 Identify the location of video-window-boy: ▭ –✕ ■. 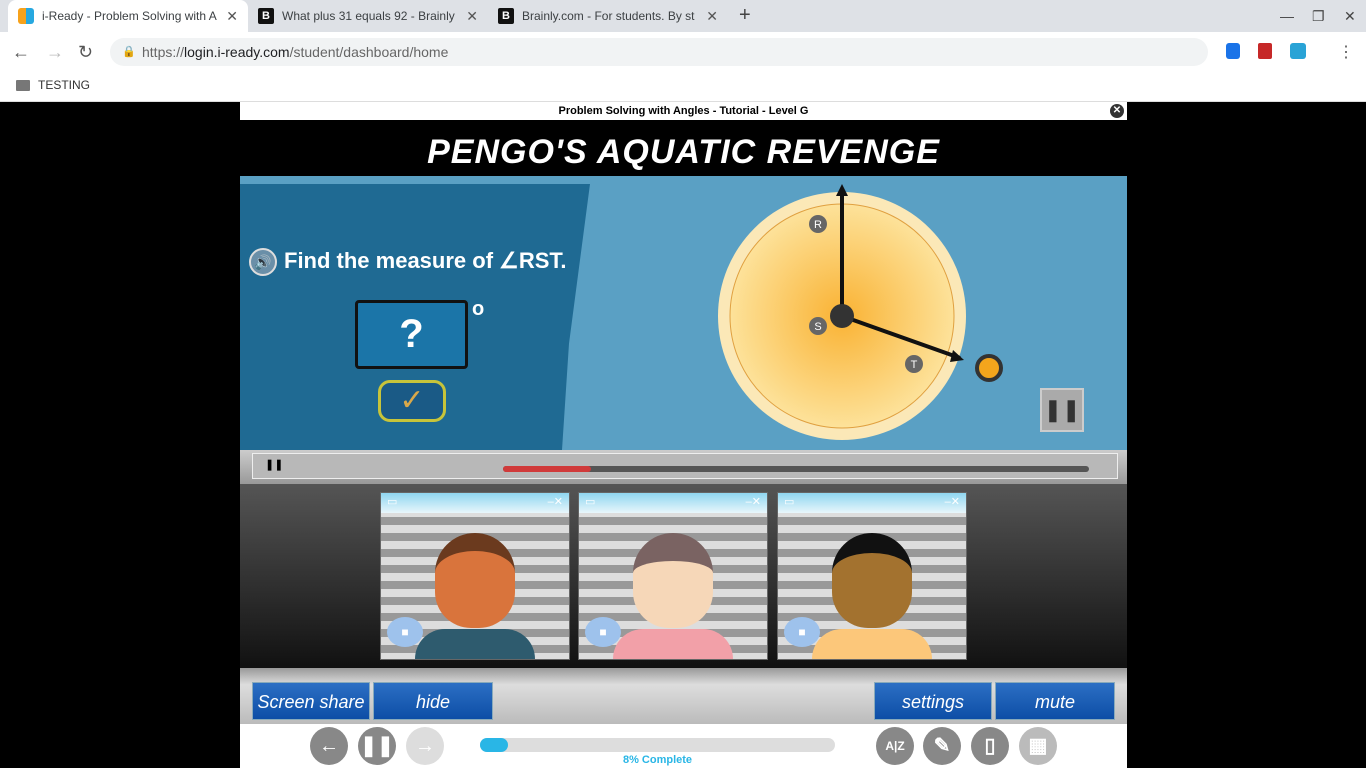
(872, 576).